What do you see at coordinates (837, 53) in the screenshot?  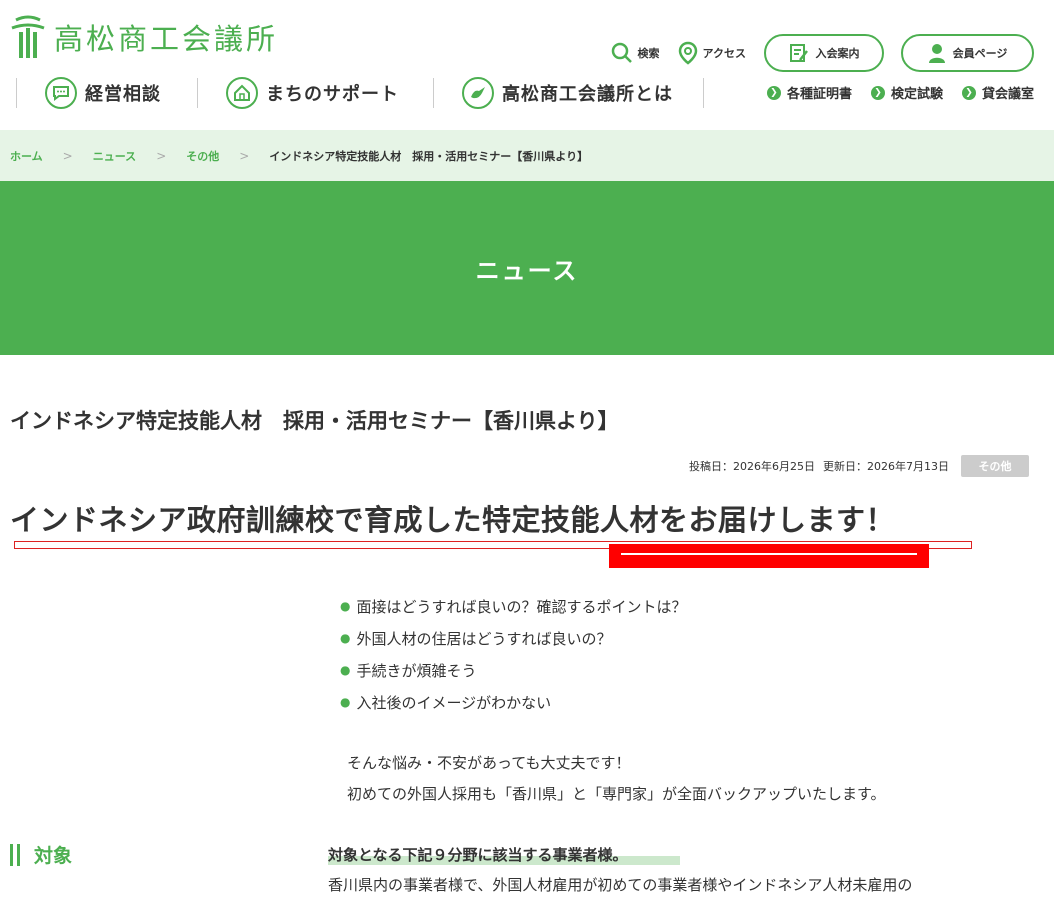 I see `join-label: 入会案内` at bounding box center [837, 53].